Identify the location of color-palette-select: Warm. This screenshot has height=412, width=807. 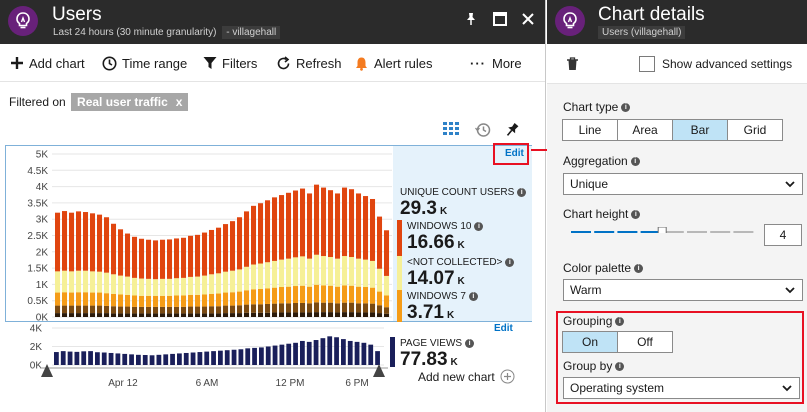
(683, 290).